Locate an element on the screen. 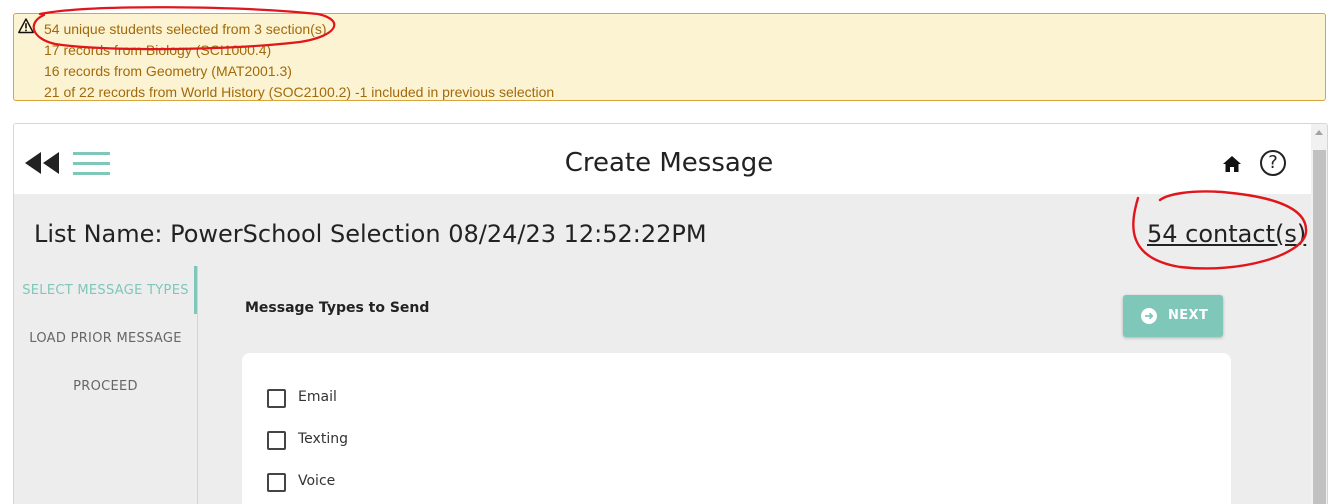  texting-checkbox is located at coordinates (276, 440).